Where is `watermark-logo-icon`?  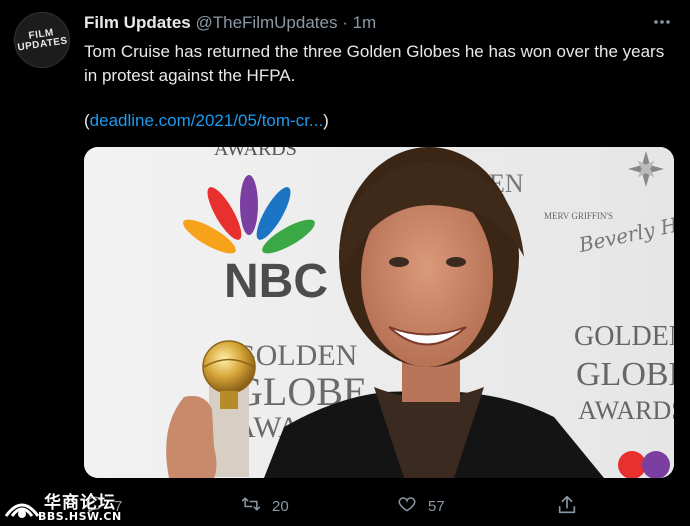
watermark-logo-icon is located at coordinates (22, 510).